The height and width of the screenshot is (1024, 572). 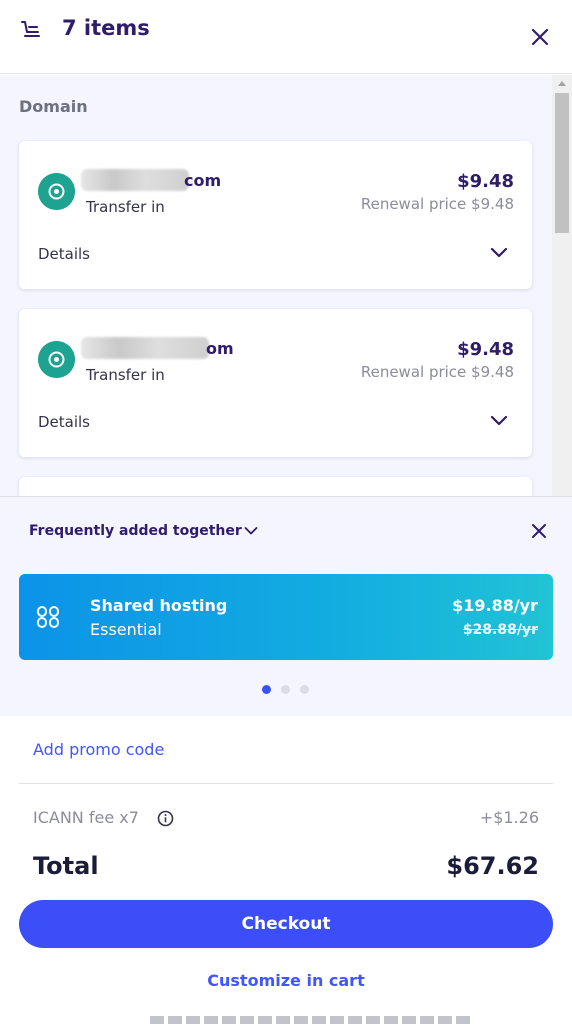 What do you see at coordinates (66, 866) in the screenshot?
I see `total-label: Total` at bounding box center [66, 866].